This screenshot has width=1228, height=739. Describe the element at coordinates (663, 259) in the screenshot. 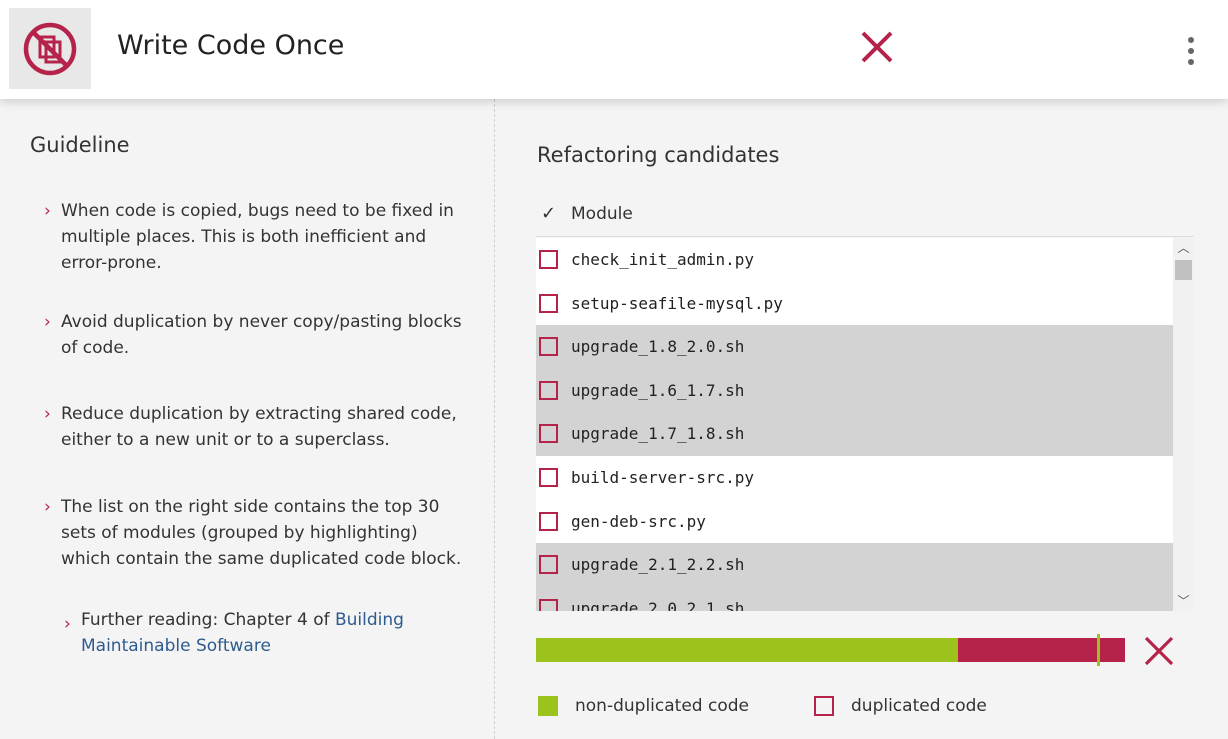

I see `module-name: check_init_admin.py` at that location.